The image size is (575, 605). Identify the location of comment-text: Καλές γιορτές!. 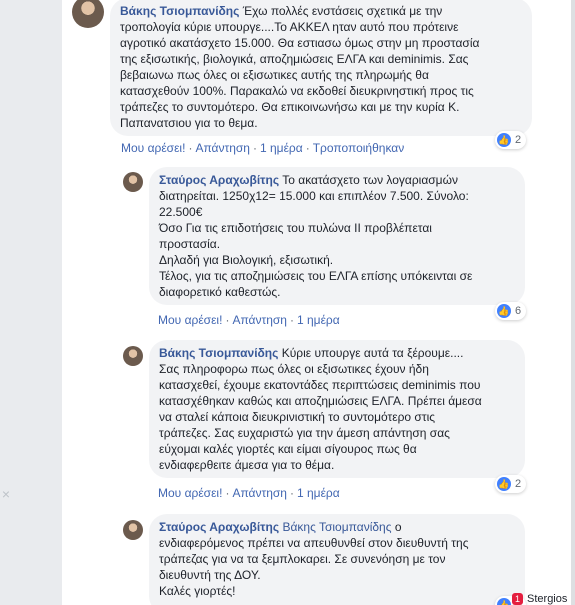
(197, 591).